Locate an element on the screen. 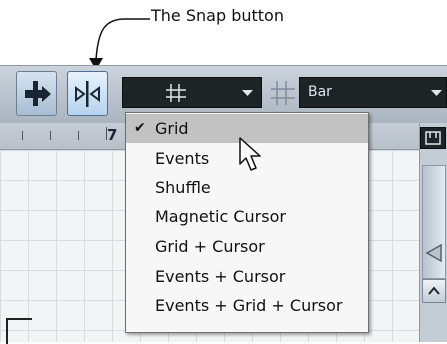 Image resolution: width=447 pixels, height=344 pixels. mouse-pointer-icon is located at coordinates (250, 154).